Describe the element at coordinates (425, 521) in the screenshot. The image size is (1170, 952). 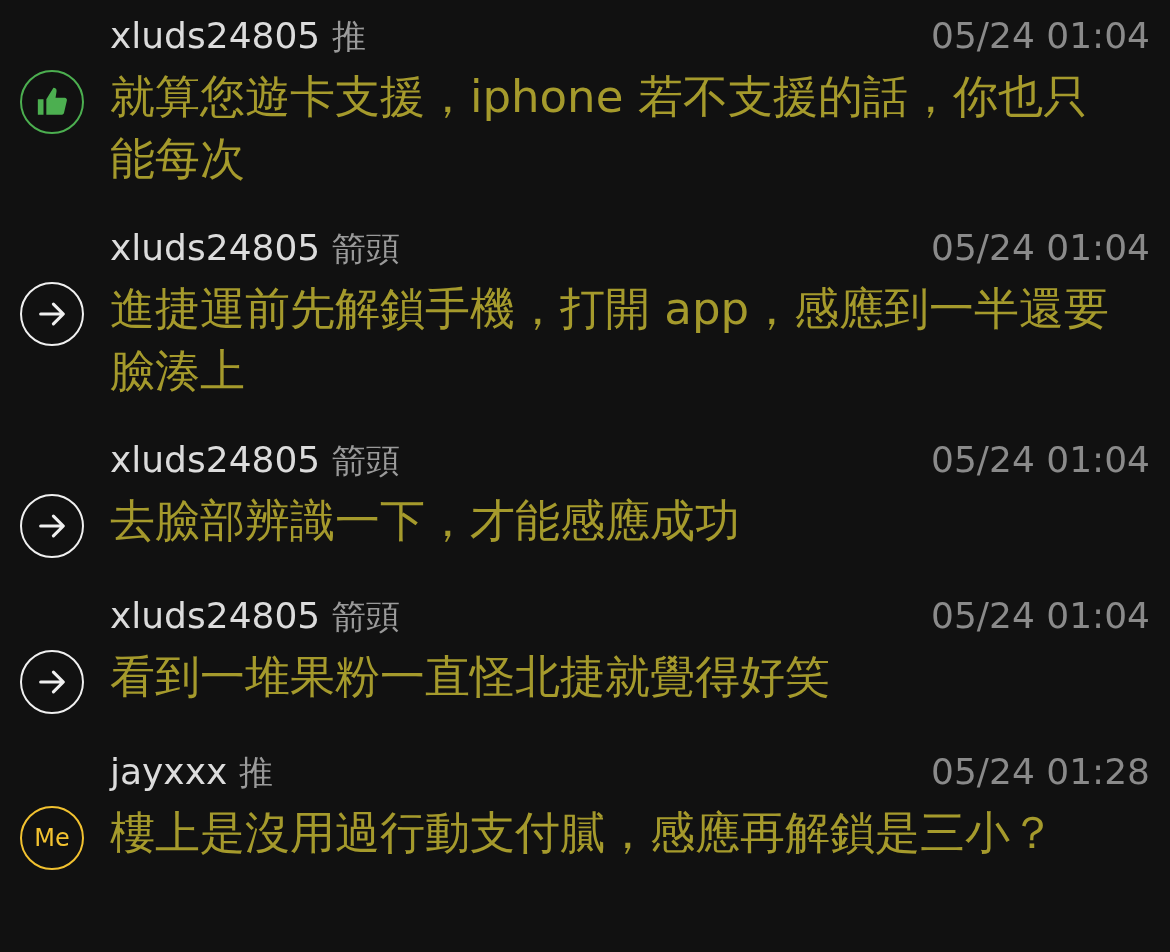
I see `comment-text: 去臉部辨識一下，才能感應成功` at that location.